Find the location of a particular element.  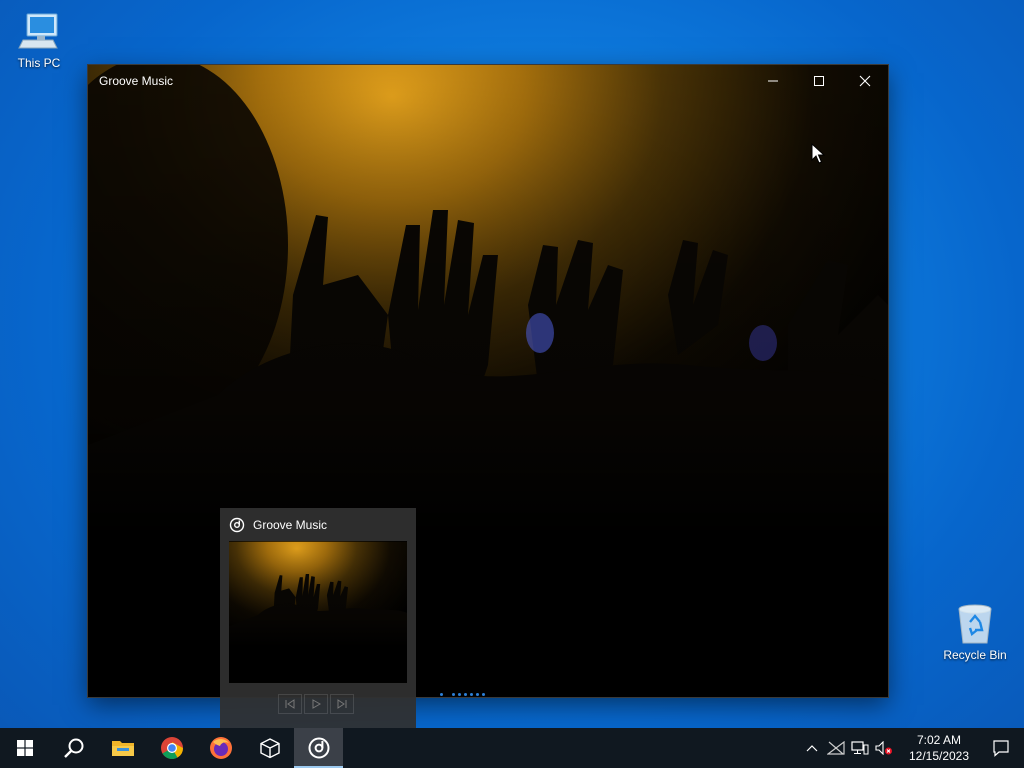

minimize-button is located at coordinates (773, 81).